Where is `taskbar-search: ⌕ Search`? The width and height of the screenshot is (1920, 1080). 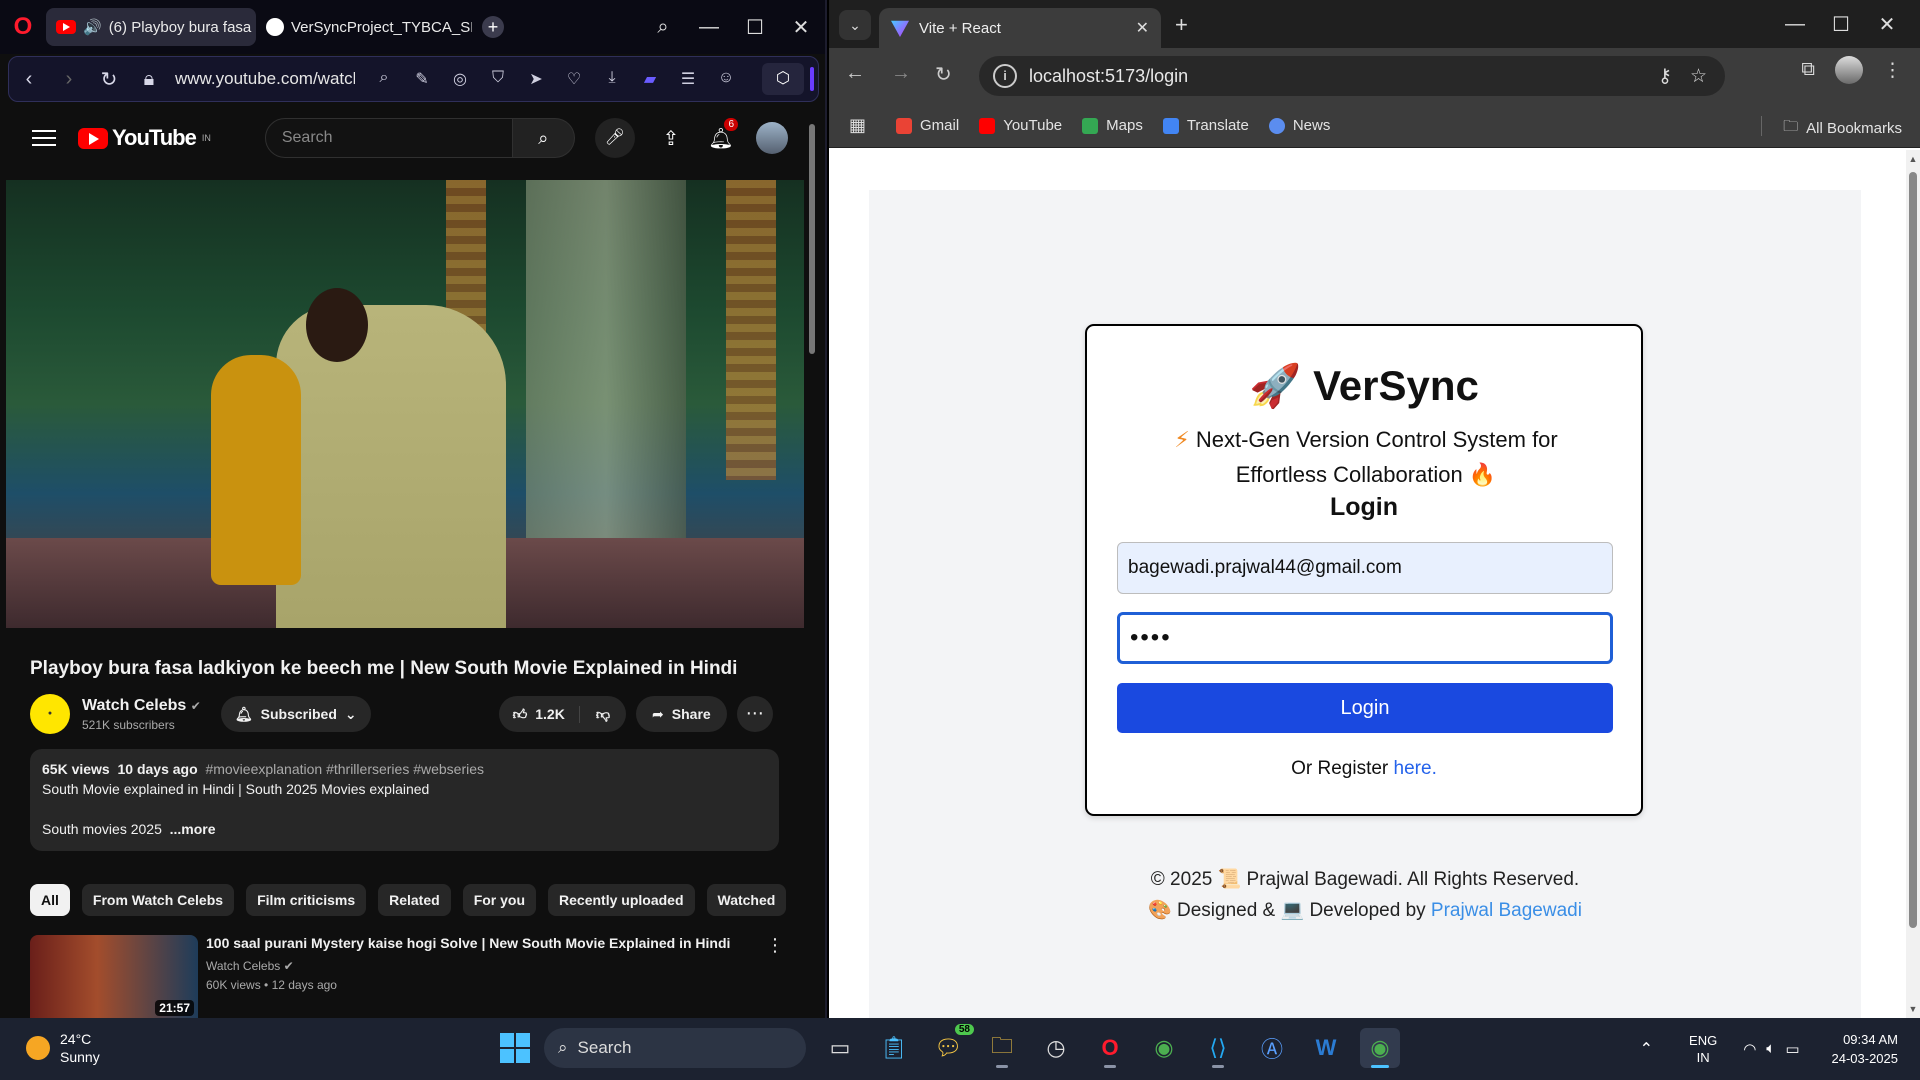 taskbar-search: ⌕ Search is located at coordinates (675, 1048).